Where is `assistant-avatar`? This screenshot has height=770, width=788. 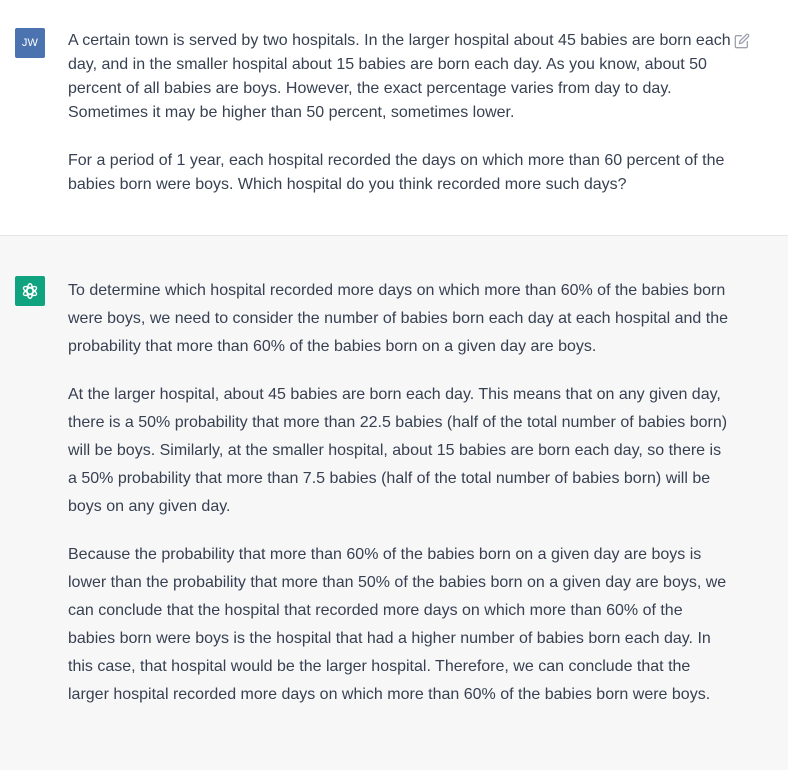 assistant-avatar is located at coordinates (30, 291).